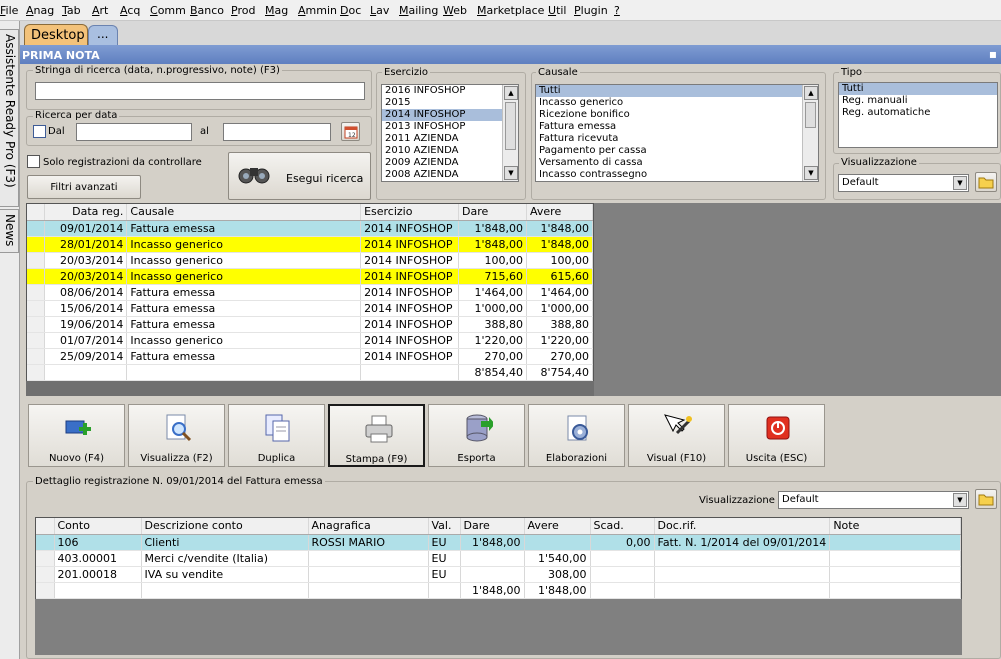 The height and width of the screenshot is (659, 1001). Describe the element at coordinates (130, 10) in the screenshot. I see `menu-acq: Acq` at that location.